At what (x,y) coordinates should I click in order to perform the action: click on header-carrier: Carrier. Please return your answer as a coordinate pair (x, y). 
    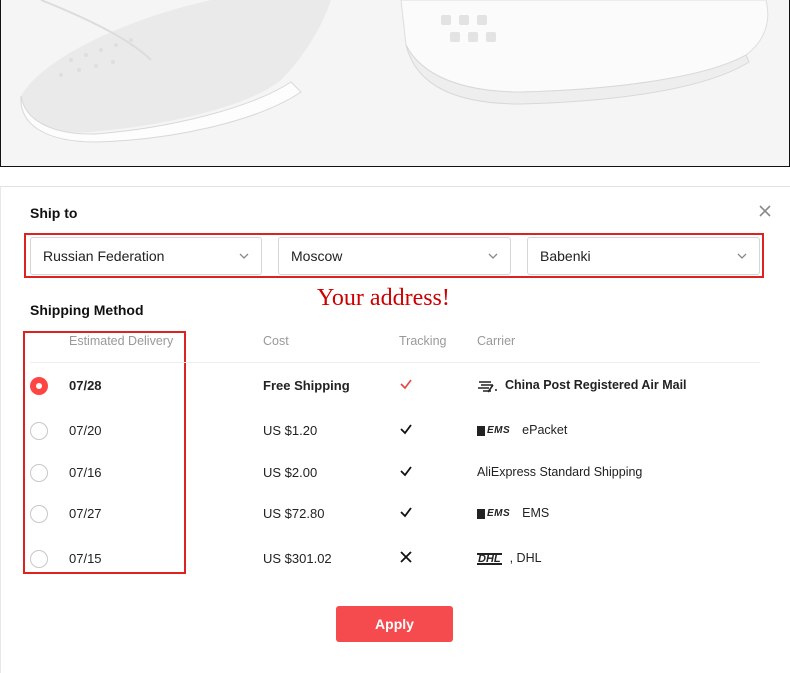
    Looking at the image, I should click on (496, 341).